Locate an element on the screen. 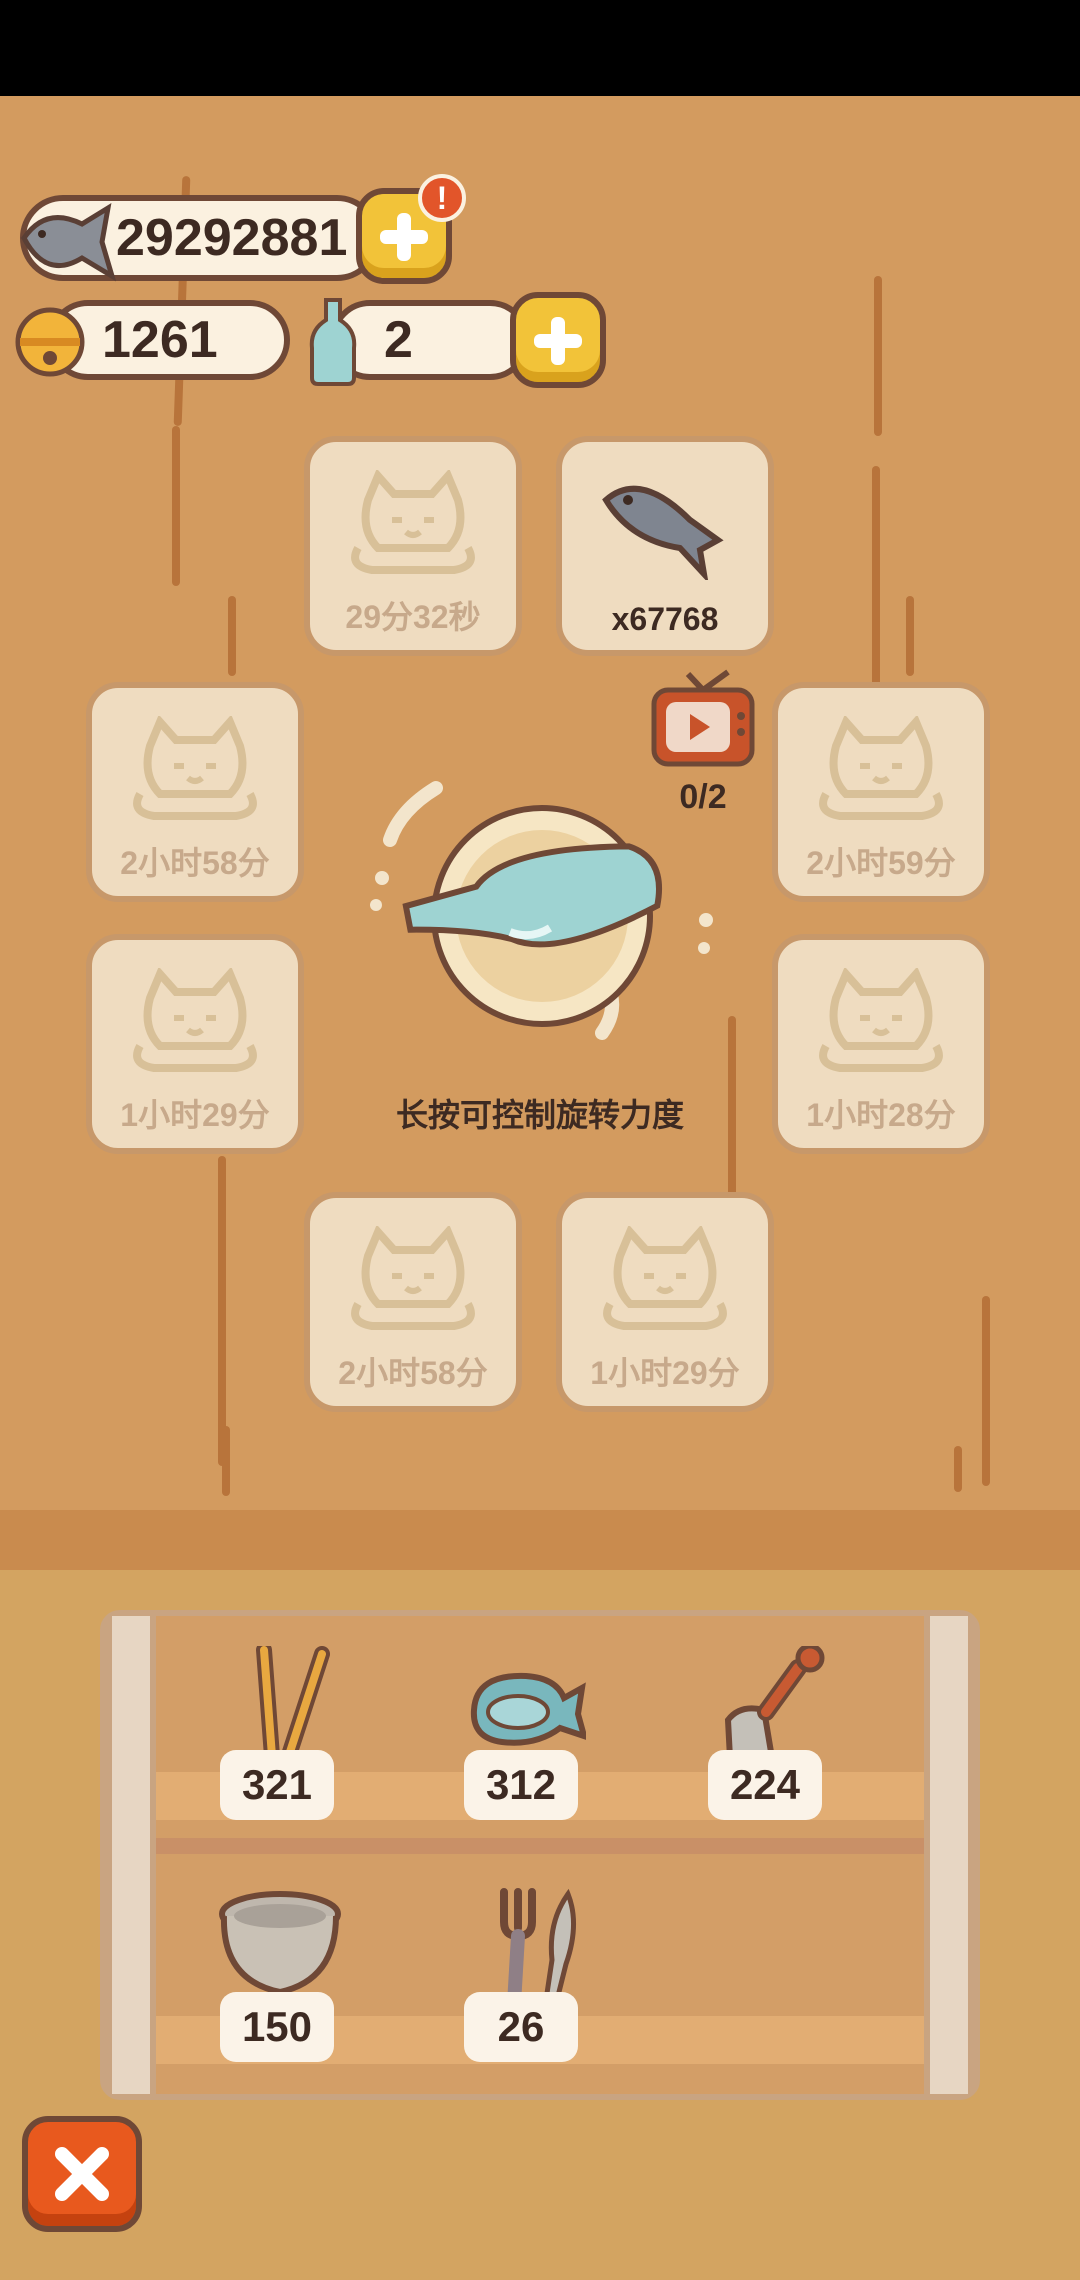 The image size is (1080, 2280). bell-icon is located at coordinates (50, 342).